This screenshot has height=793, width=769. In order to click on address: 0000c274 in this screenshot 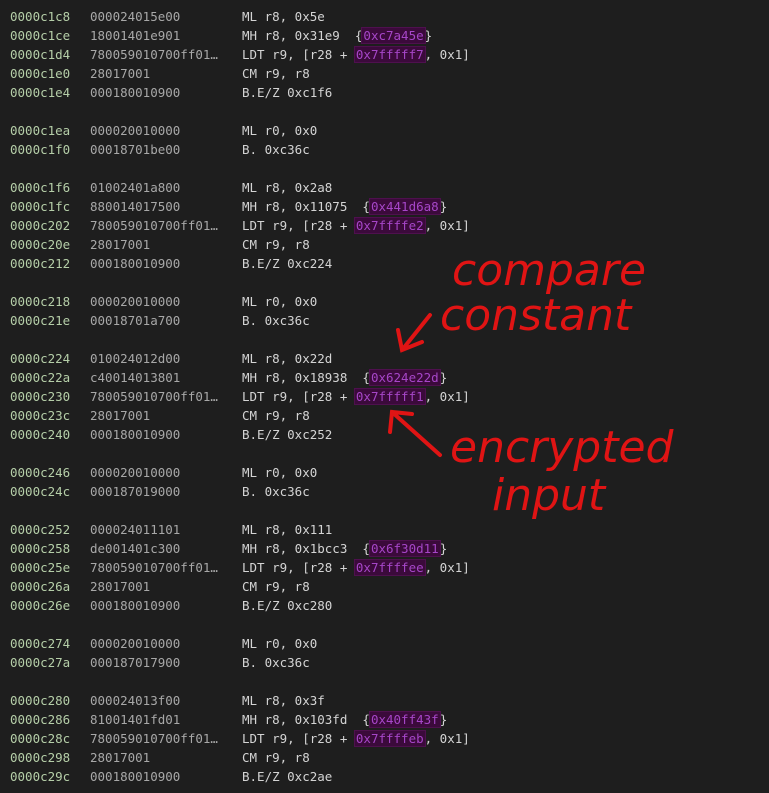, I will do `click(40, 643)`.